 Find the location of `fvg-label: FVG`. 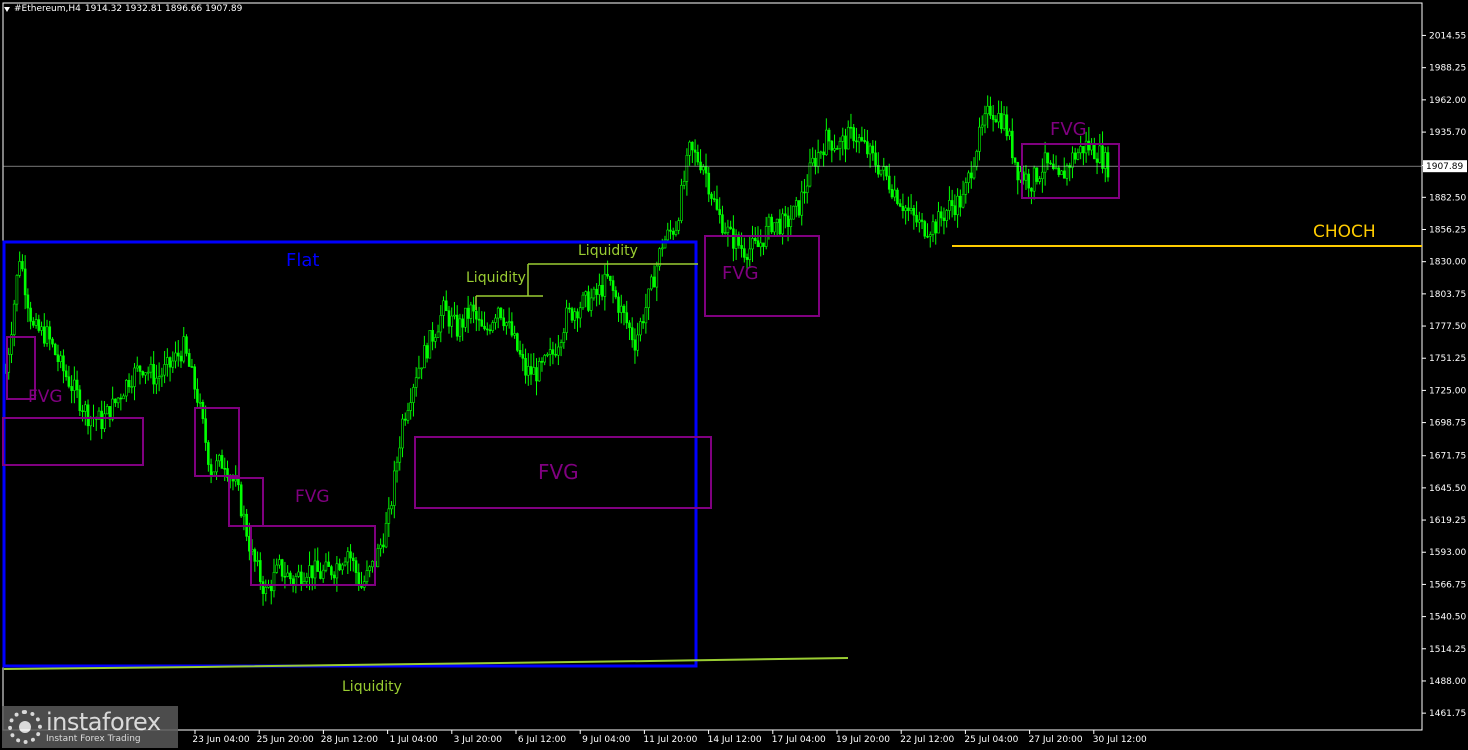

fvg-label: FVG is located at coordinates (312, 497).